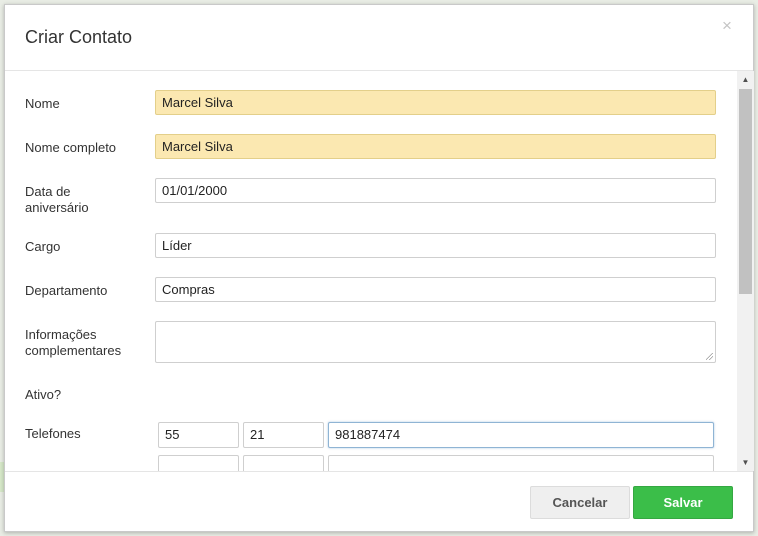 The image size is (758, 536). Describe the element at coordinates (745, 191) in the screenshot. I see `scroll-thumb` at that location.